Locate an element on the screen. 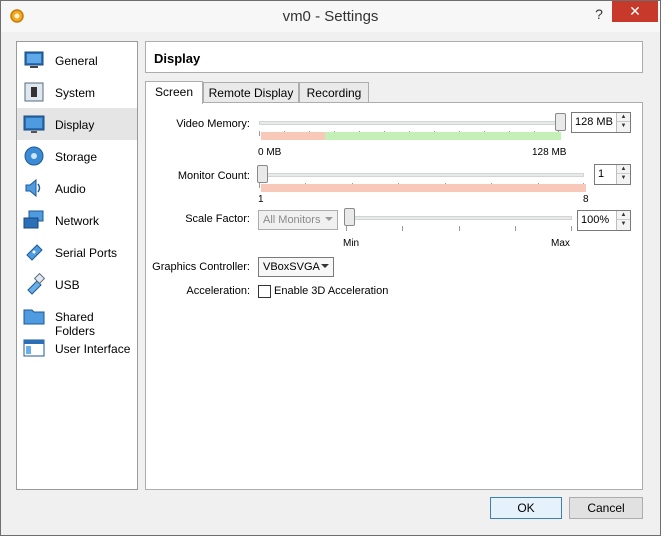 The height and width of the screenshot is (536, 661). sidebar-item-label: Network is located at coordinates (77, 221).